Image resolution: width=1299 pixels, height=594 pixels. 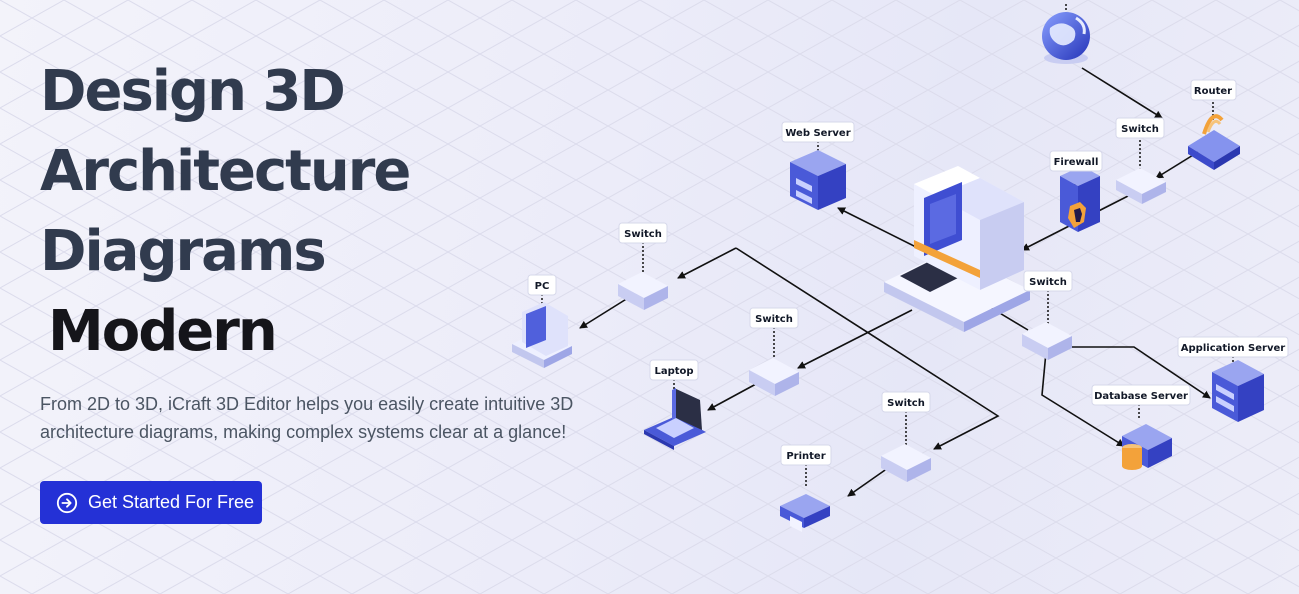 I want to click on svg-text: Web Server, so click(x=817, y=133).